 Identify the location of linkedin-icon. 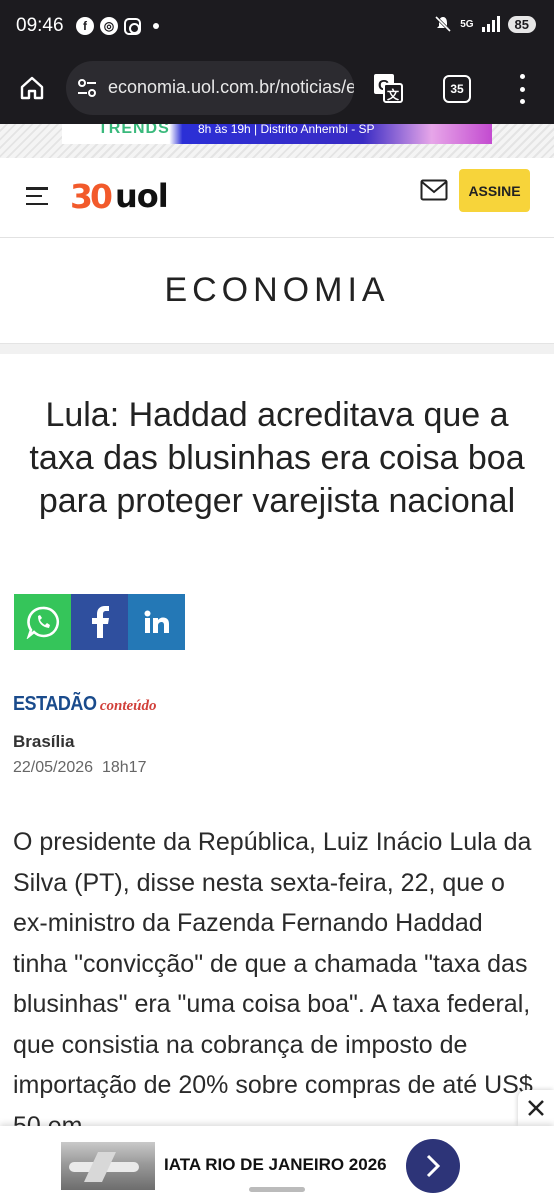
(156, 621).